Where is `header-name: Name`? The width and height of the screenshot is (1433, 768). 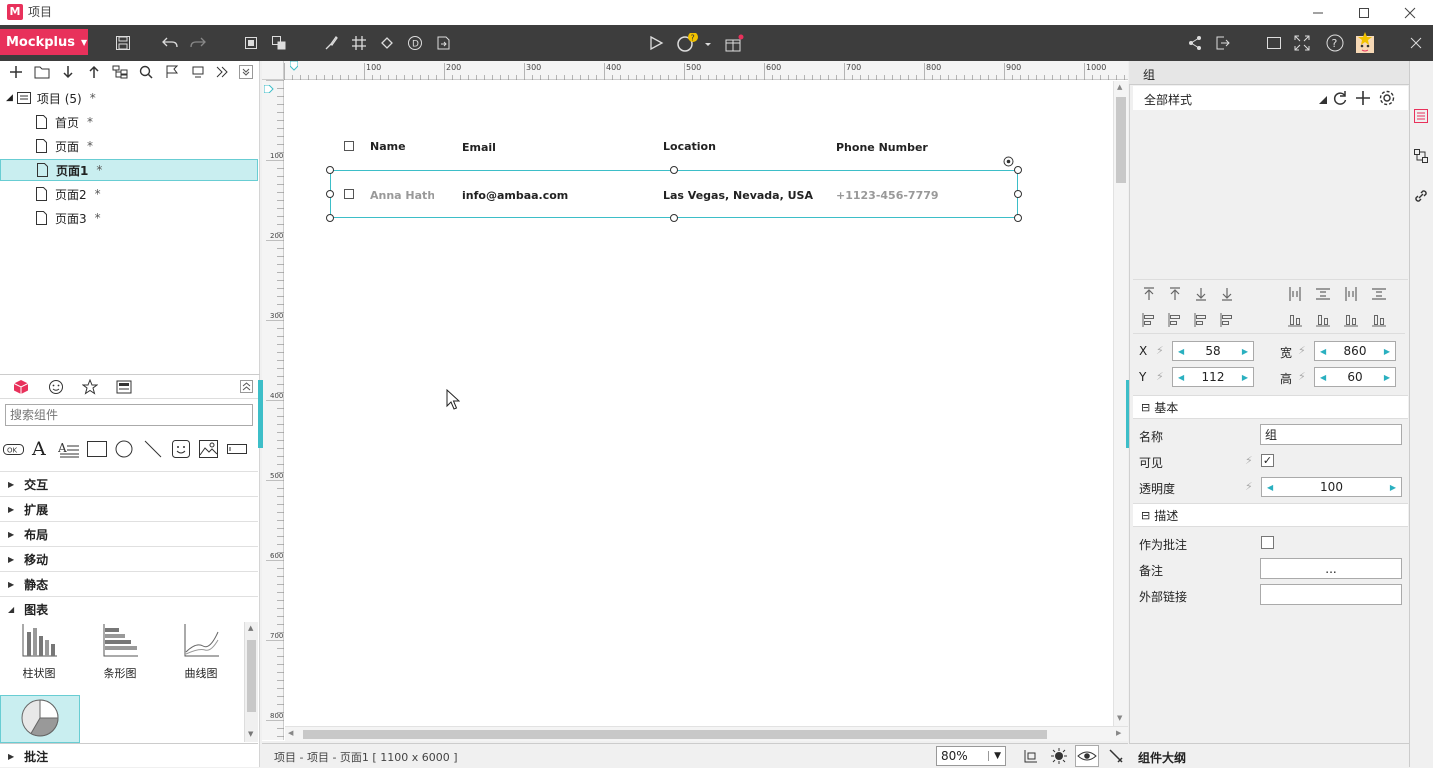
header-name: Name is located at coordinates (388, 146).